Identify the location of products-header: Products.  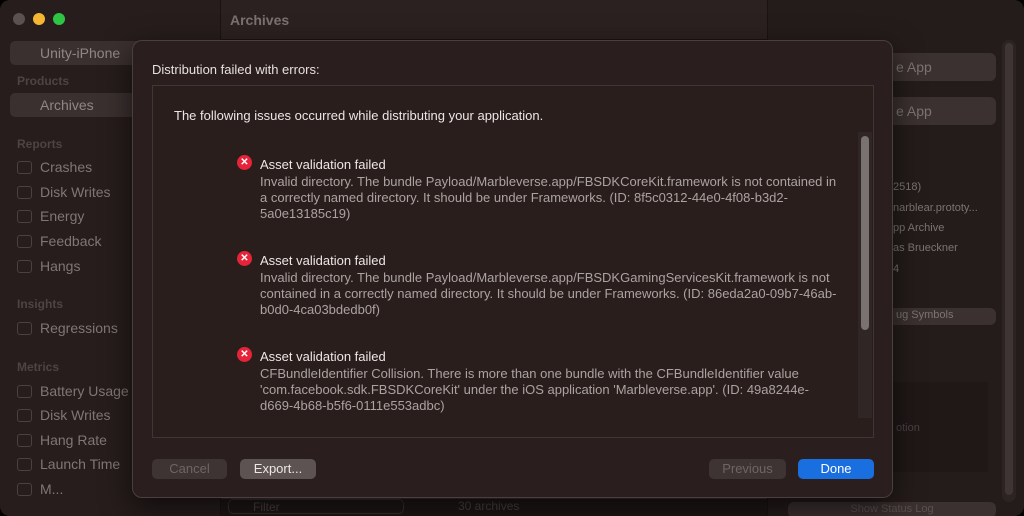
(43, 81).